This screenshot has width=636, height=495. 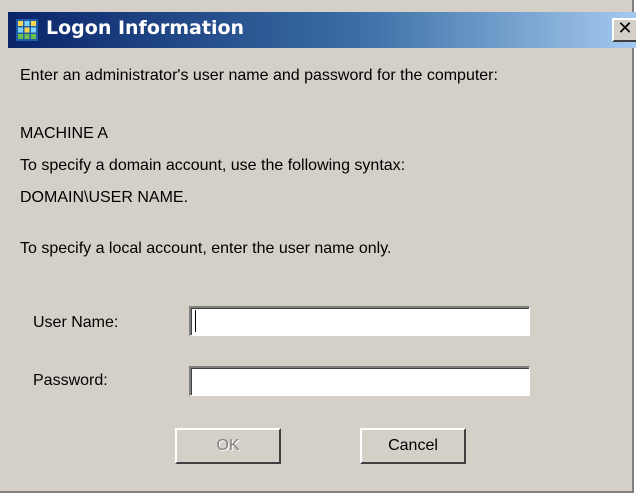 What do you see at coordinates (413, 446) in the screenshot?
I see `cancel-button: Cancel` at bounding box center [413, 446].